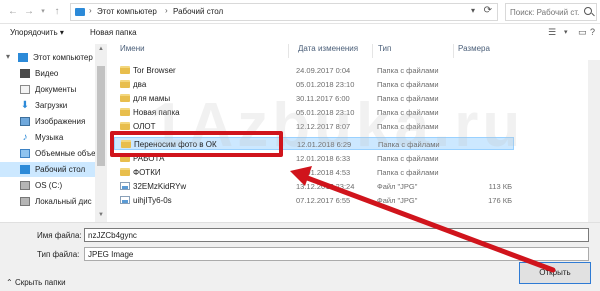 This screenshot has height=291, width=600. Describe the element at coordinates (147, 172) in the screenshot. I see `file-name: ФОТКИ` at that location.